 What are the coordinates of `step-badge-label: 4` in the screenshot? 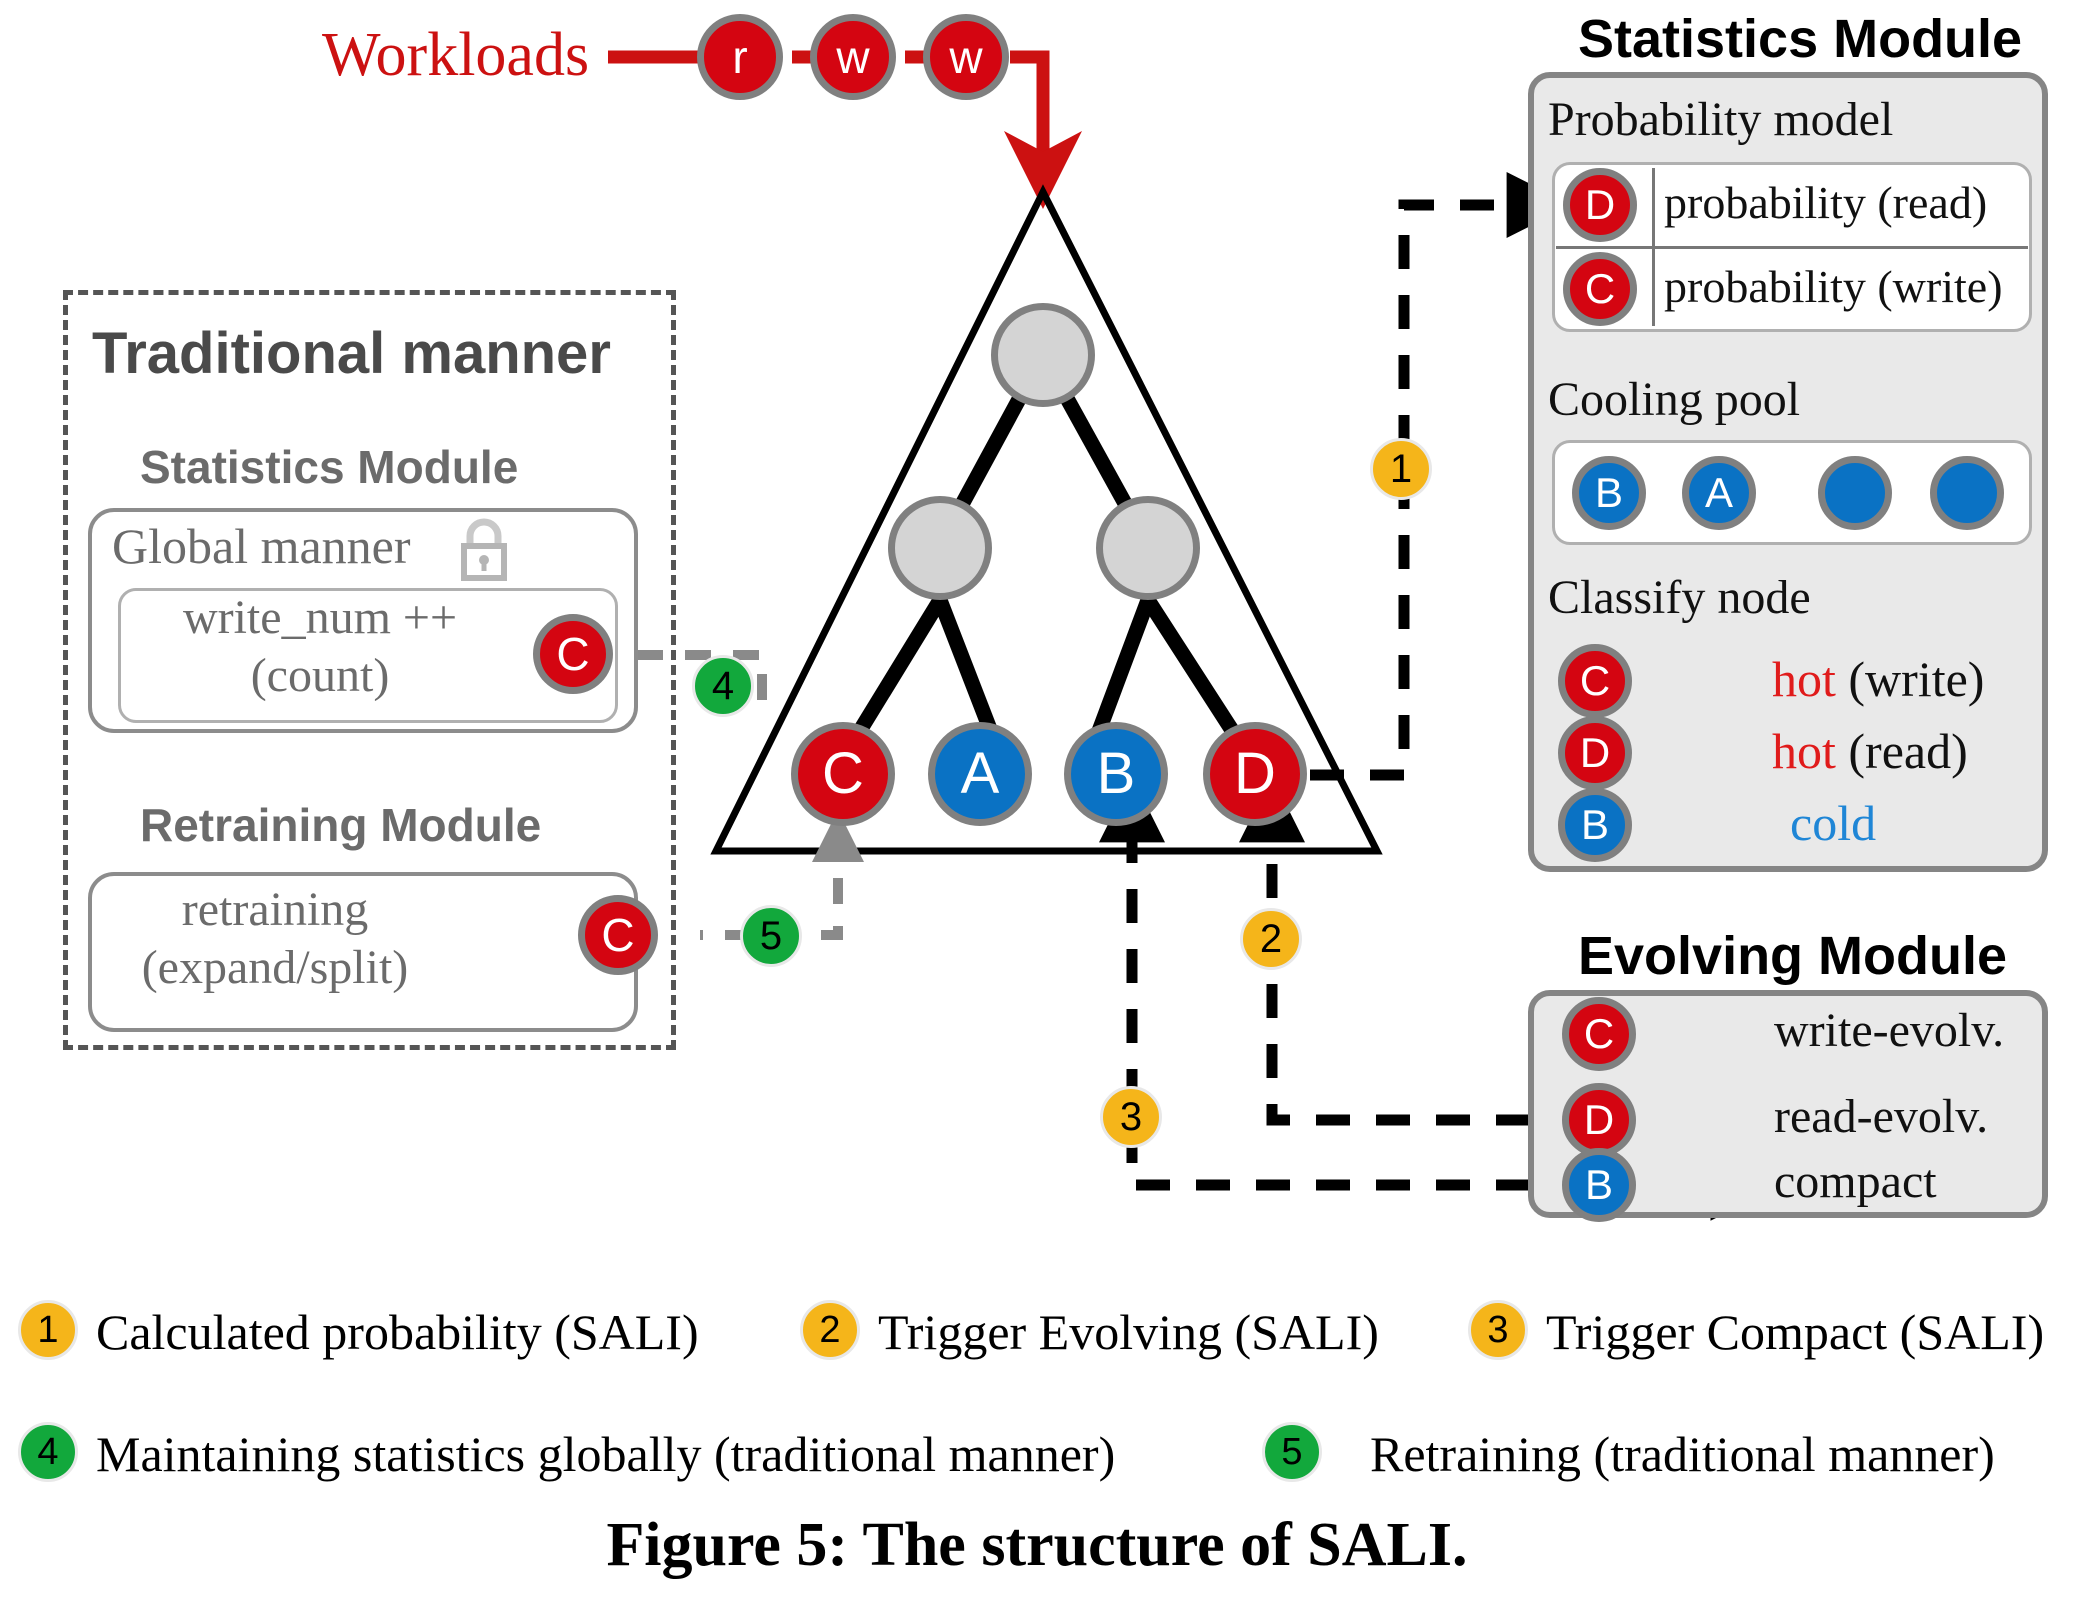 It's located at (723, 686).